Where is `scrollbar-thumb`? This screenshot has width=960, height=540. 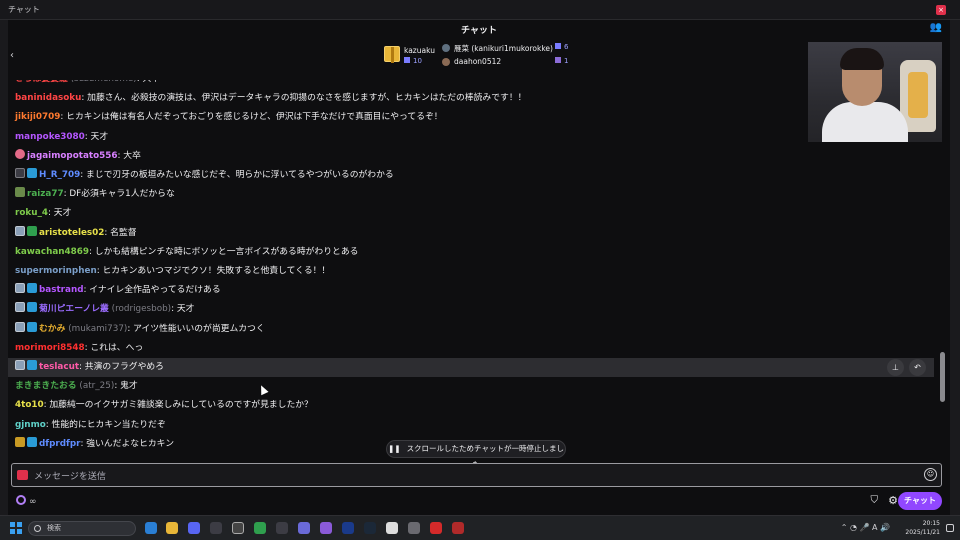 scrollbar-thumb is located at coordinates (942, 377).